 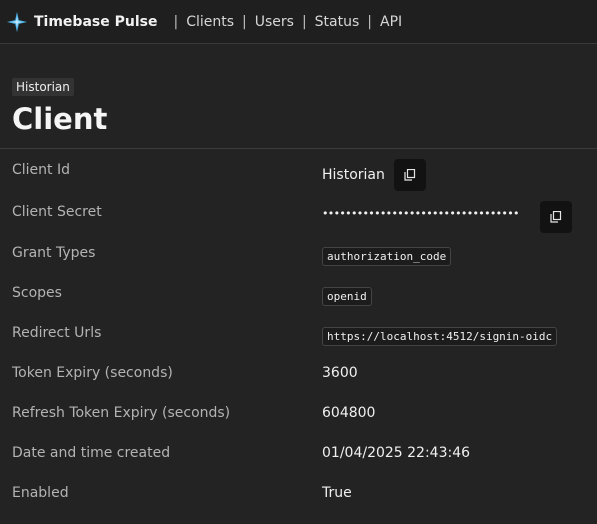 I want to click on client-secret-value: ••••••••••••••••••••••••••••••••••, so click(x=421, y=213).